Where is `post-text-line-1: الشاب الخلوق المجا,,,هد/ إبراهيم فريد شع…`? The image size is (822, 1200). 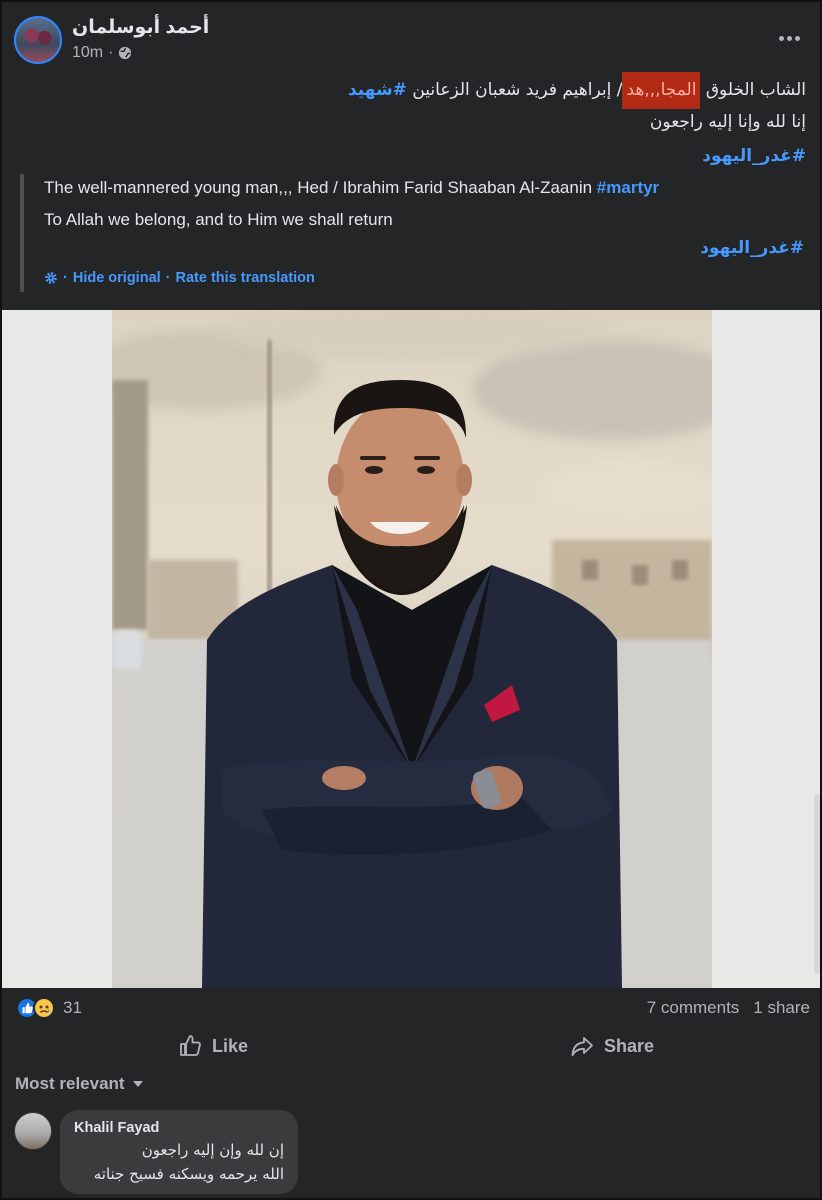 post-text-line-1: الشاب الخلوق المجا,,,هد/ إبراهيم فريد شع… is located at coordinates (411, 90).